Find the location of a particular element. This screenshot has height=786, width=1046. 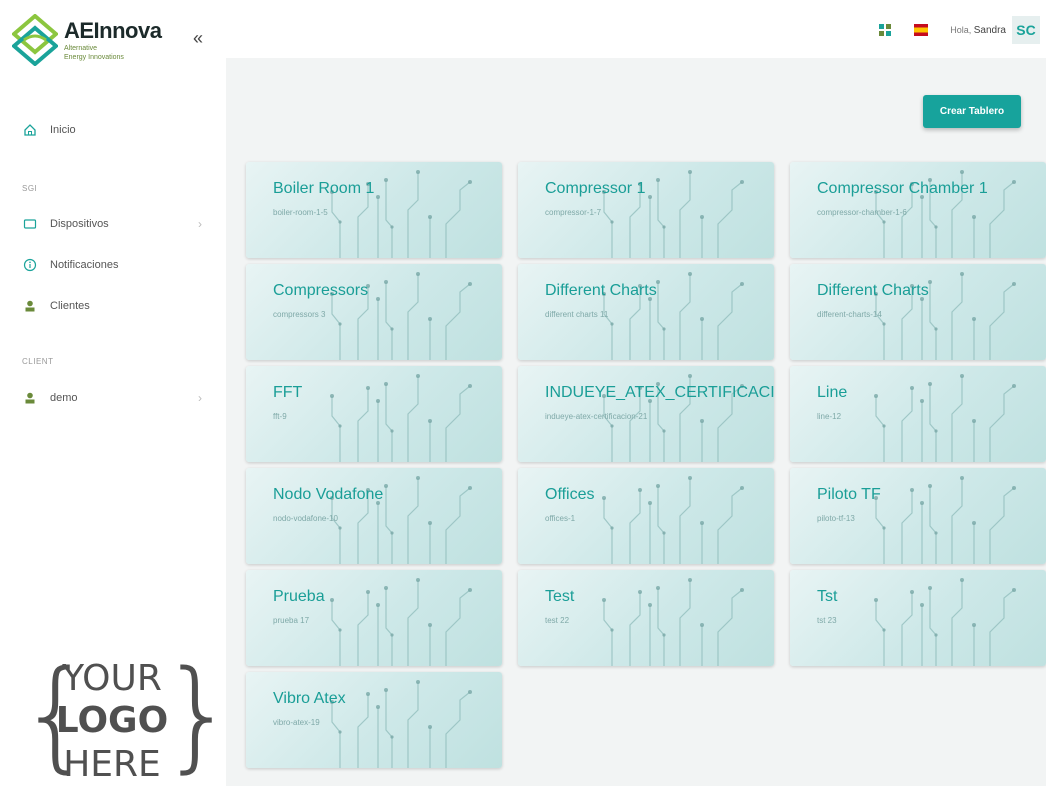

dashboard-card-title: Nodo Vodafone is located at coordinates (328, 494).